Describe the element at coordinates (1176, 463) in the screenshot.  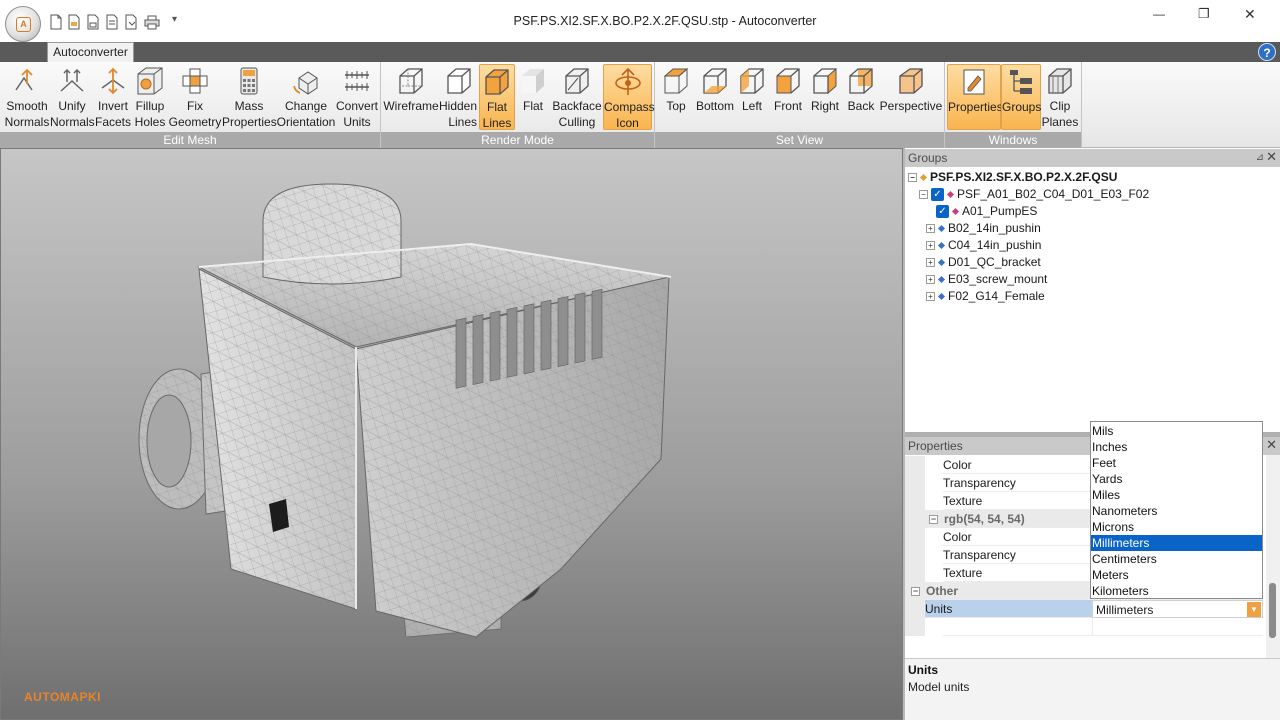
I see `units-option: Feet` at that location.